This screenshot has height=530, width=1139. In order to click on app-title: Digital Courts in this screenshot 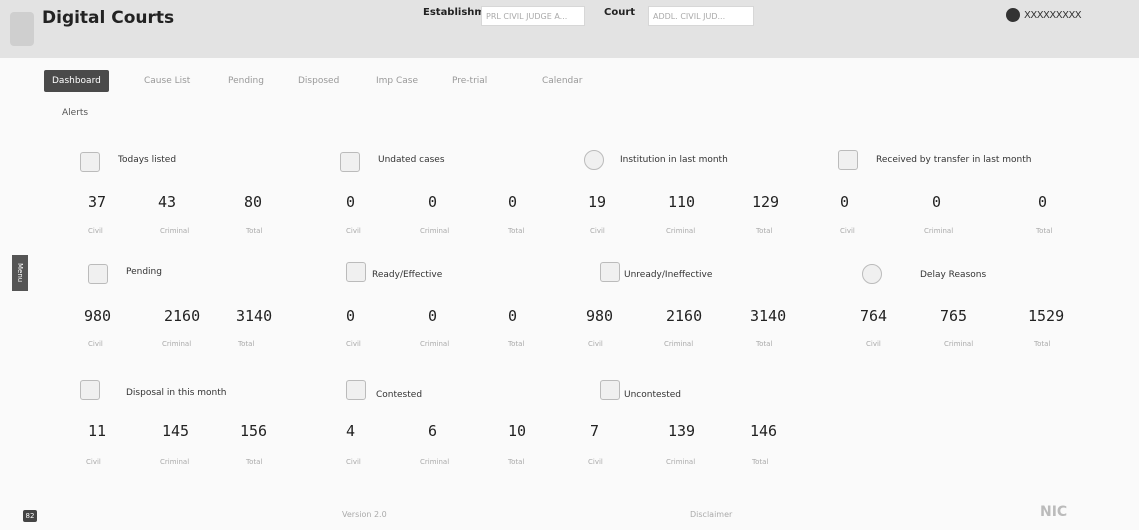, I will do `click(108, 18)`.